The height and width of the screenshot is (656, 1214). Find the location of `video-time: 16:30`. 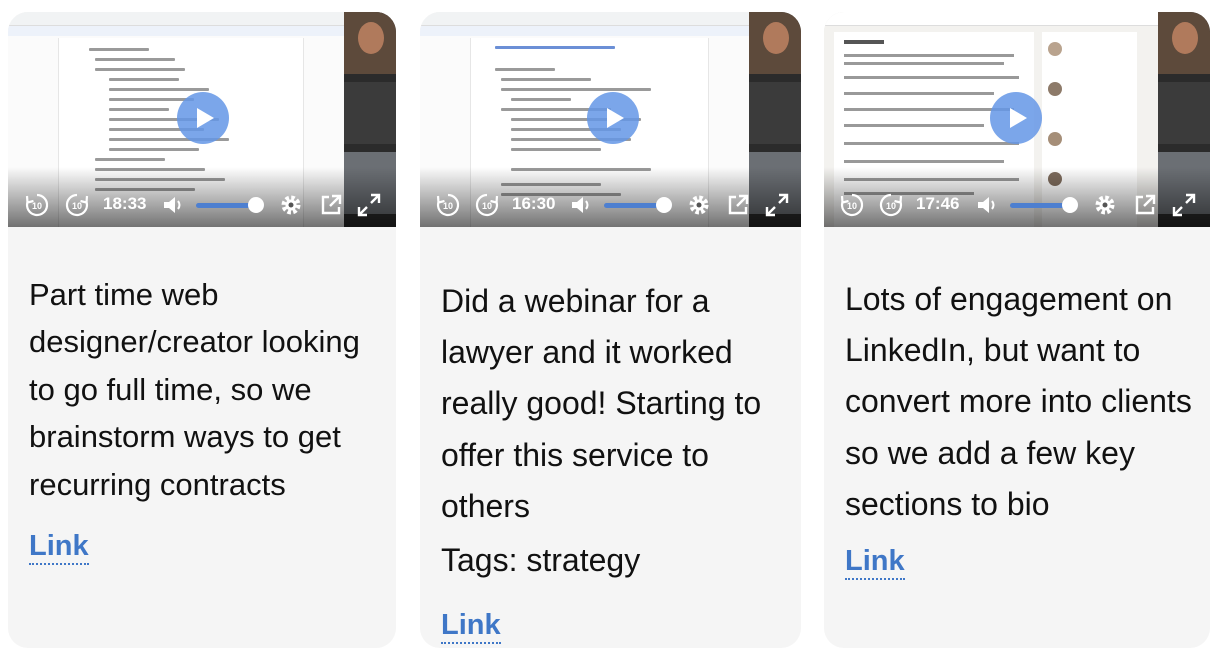

video-time: 16:30 is located at coordinates (534, 203).